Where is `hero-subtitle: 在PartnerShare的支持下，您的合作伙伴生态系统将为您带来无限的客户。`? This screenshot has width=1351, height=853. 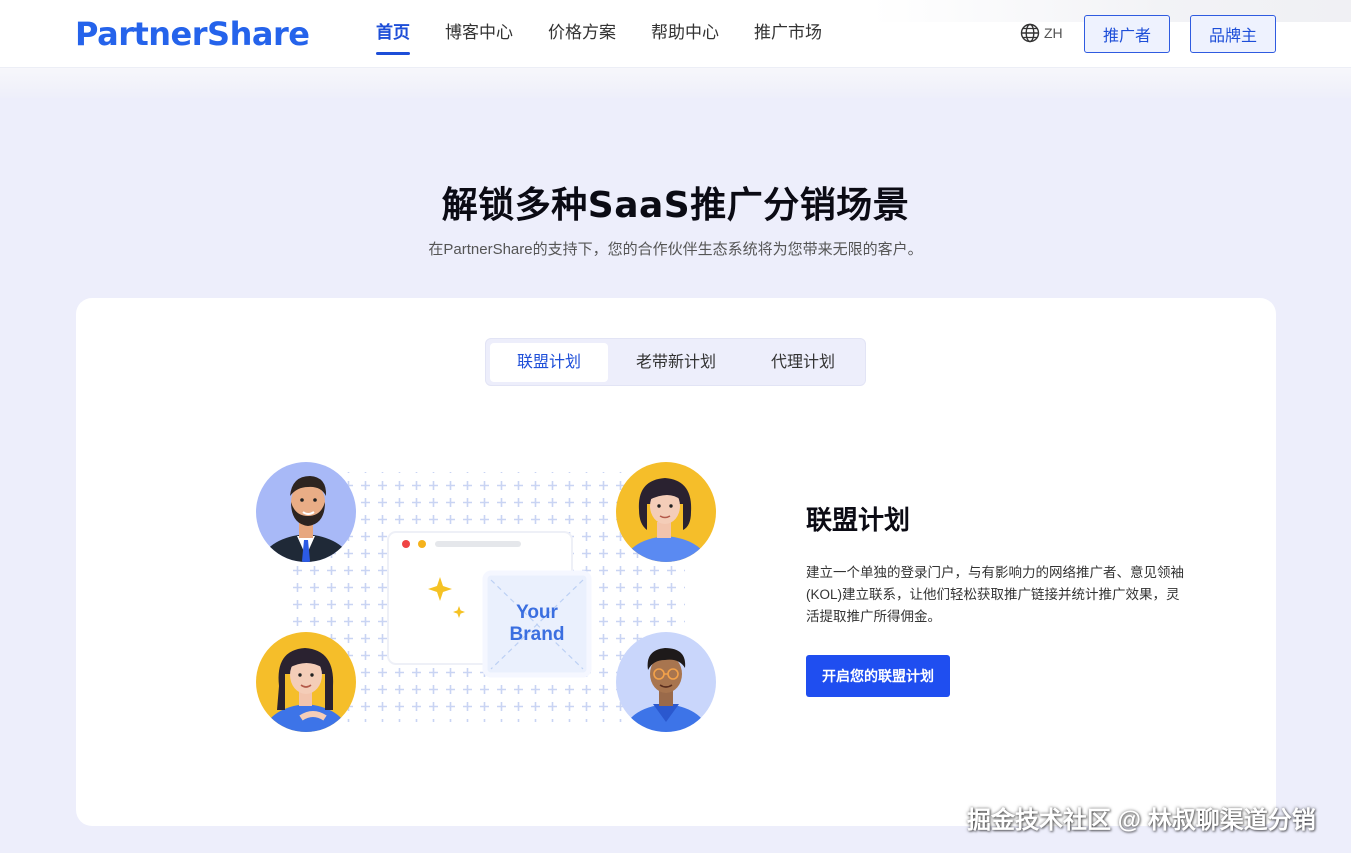 hero-subtitle: 在PartnerShare的支持下，您的合作伙伴生态系统将为您带来无限的客户。 is located at coordinates (675, 249).